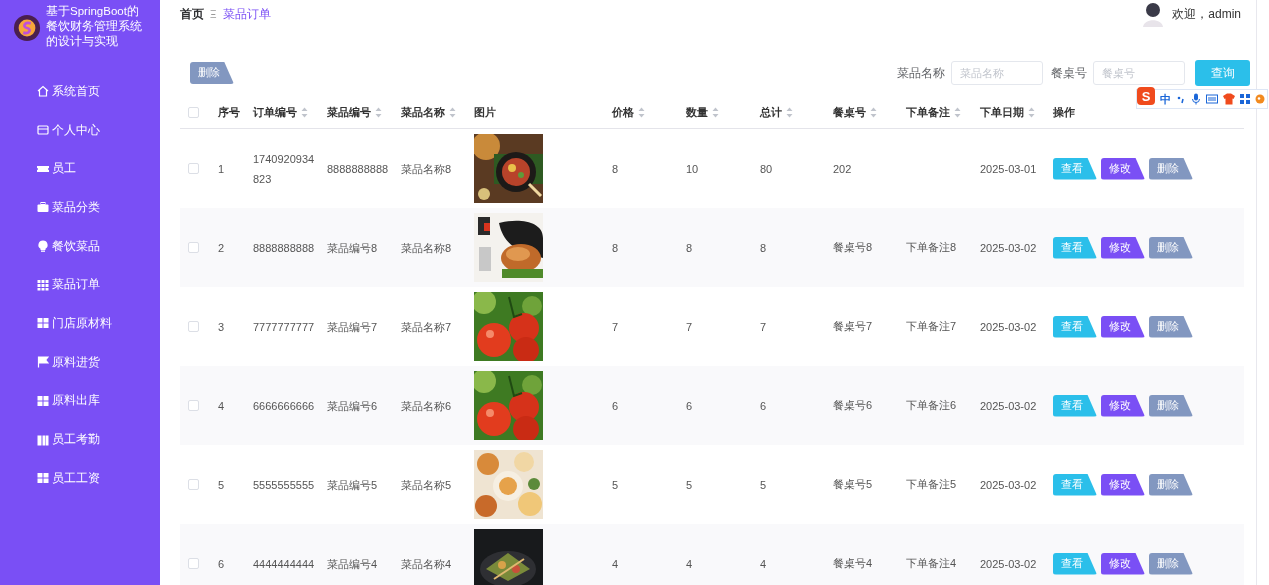 Image resolution: width=1269 pixels, height=585 pixels. I want to click on table-cell-text: 5555555555, so click(284, 485).